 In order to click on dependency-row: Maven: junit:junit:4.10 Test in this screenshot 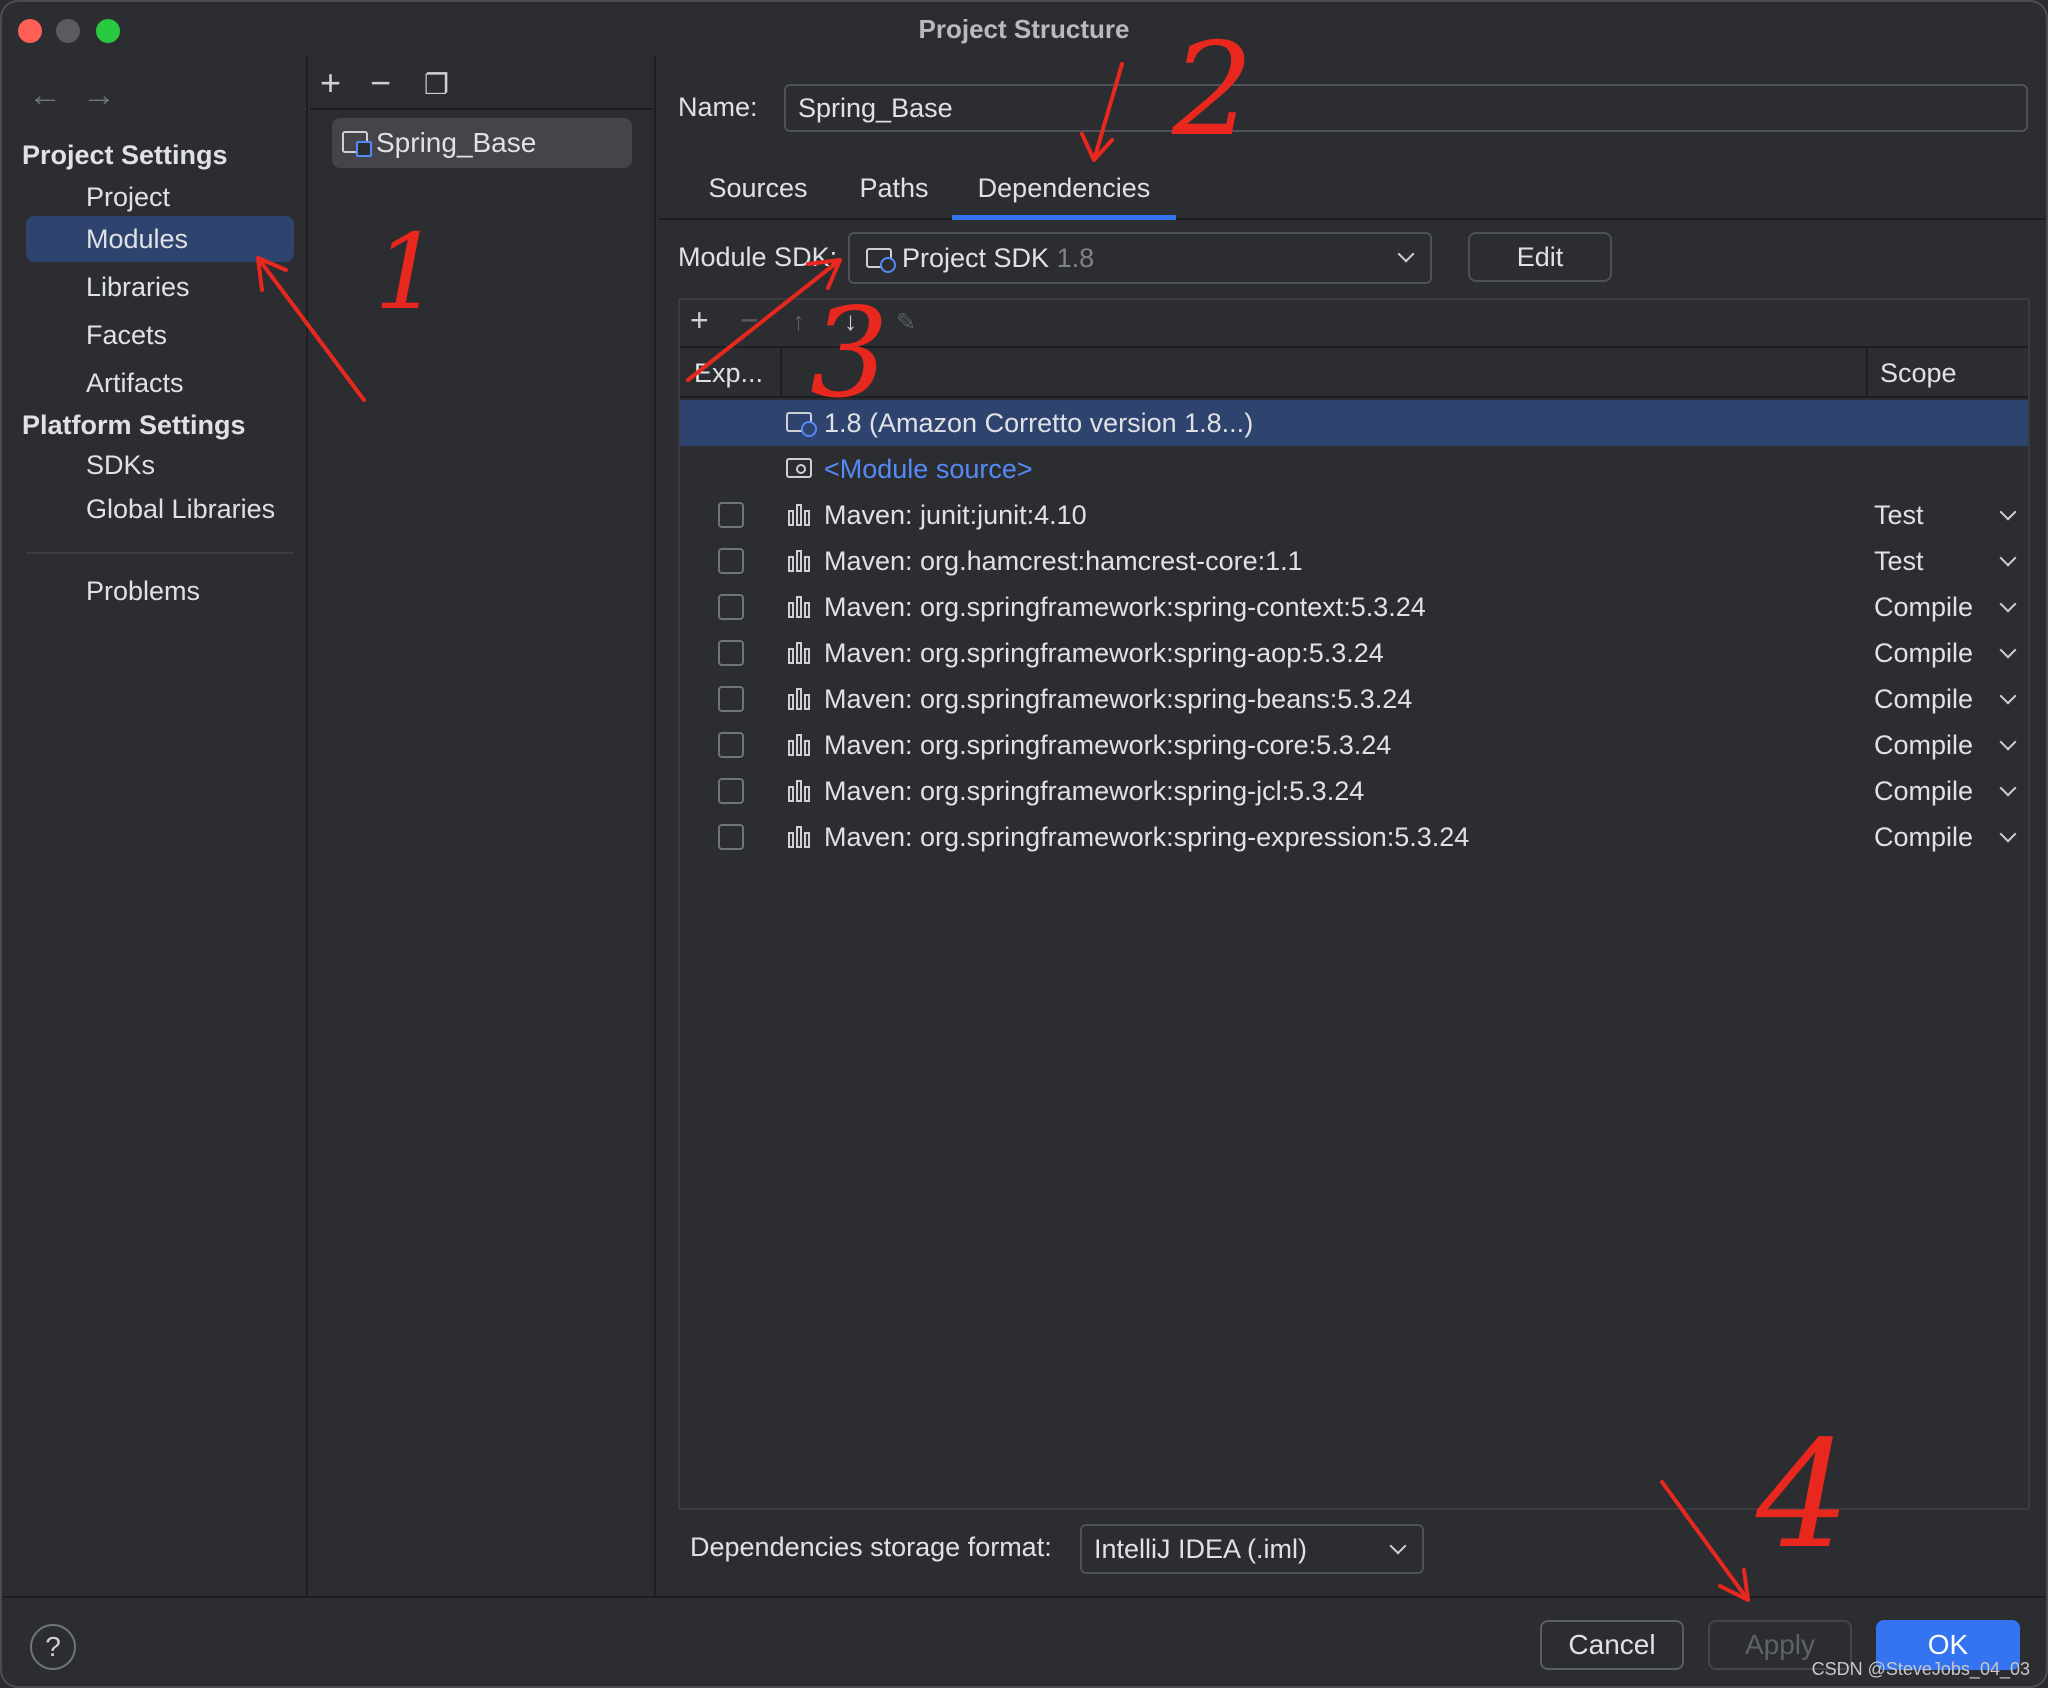, I will do `click(1354, 515)`.